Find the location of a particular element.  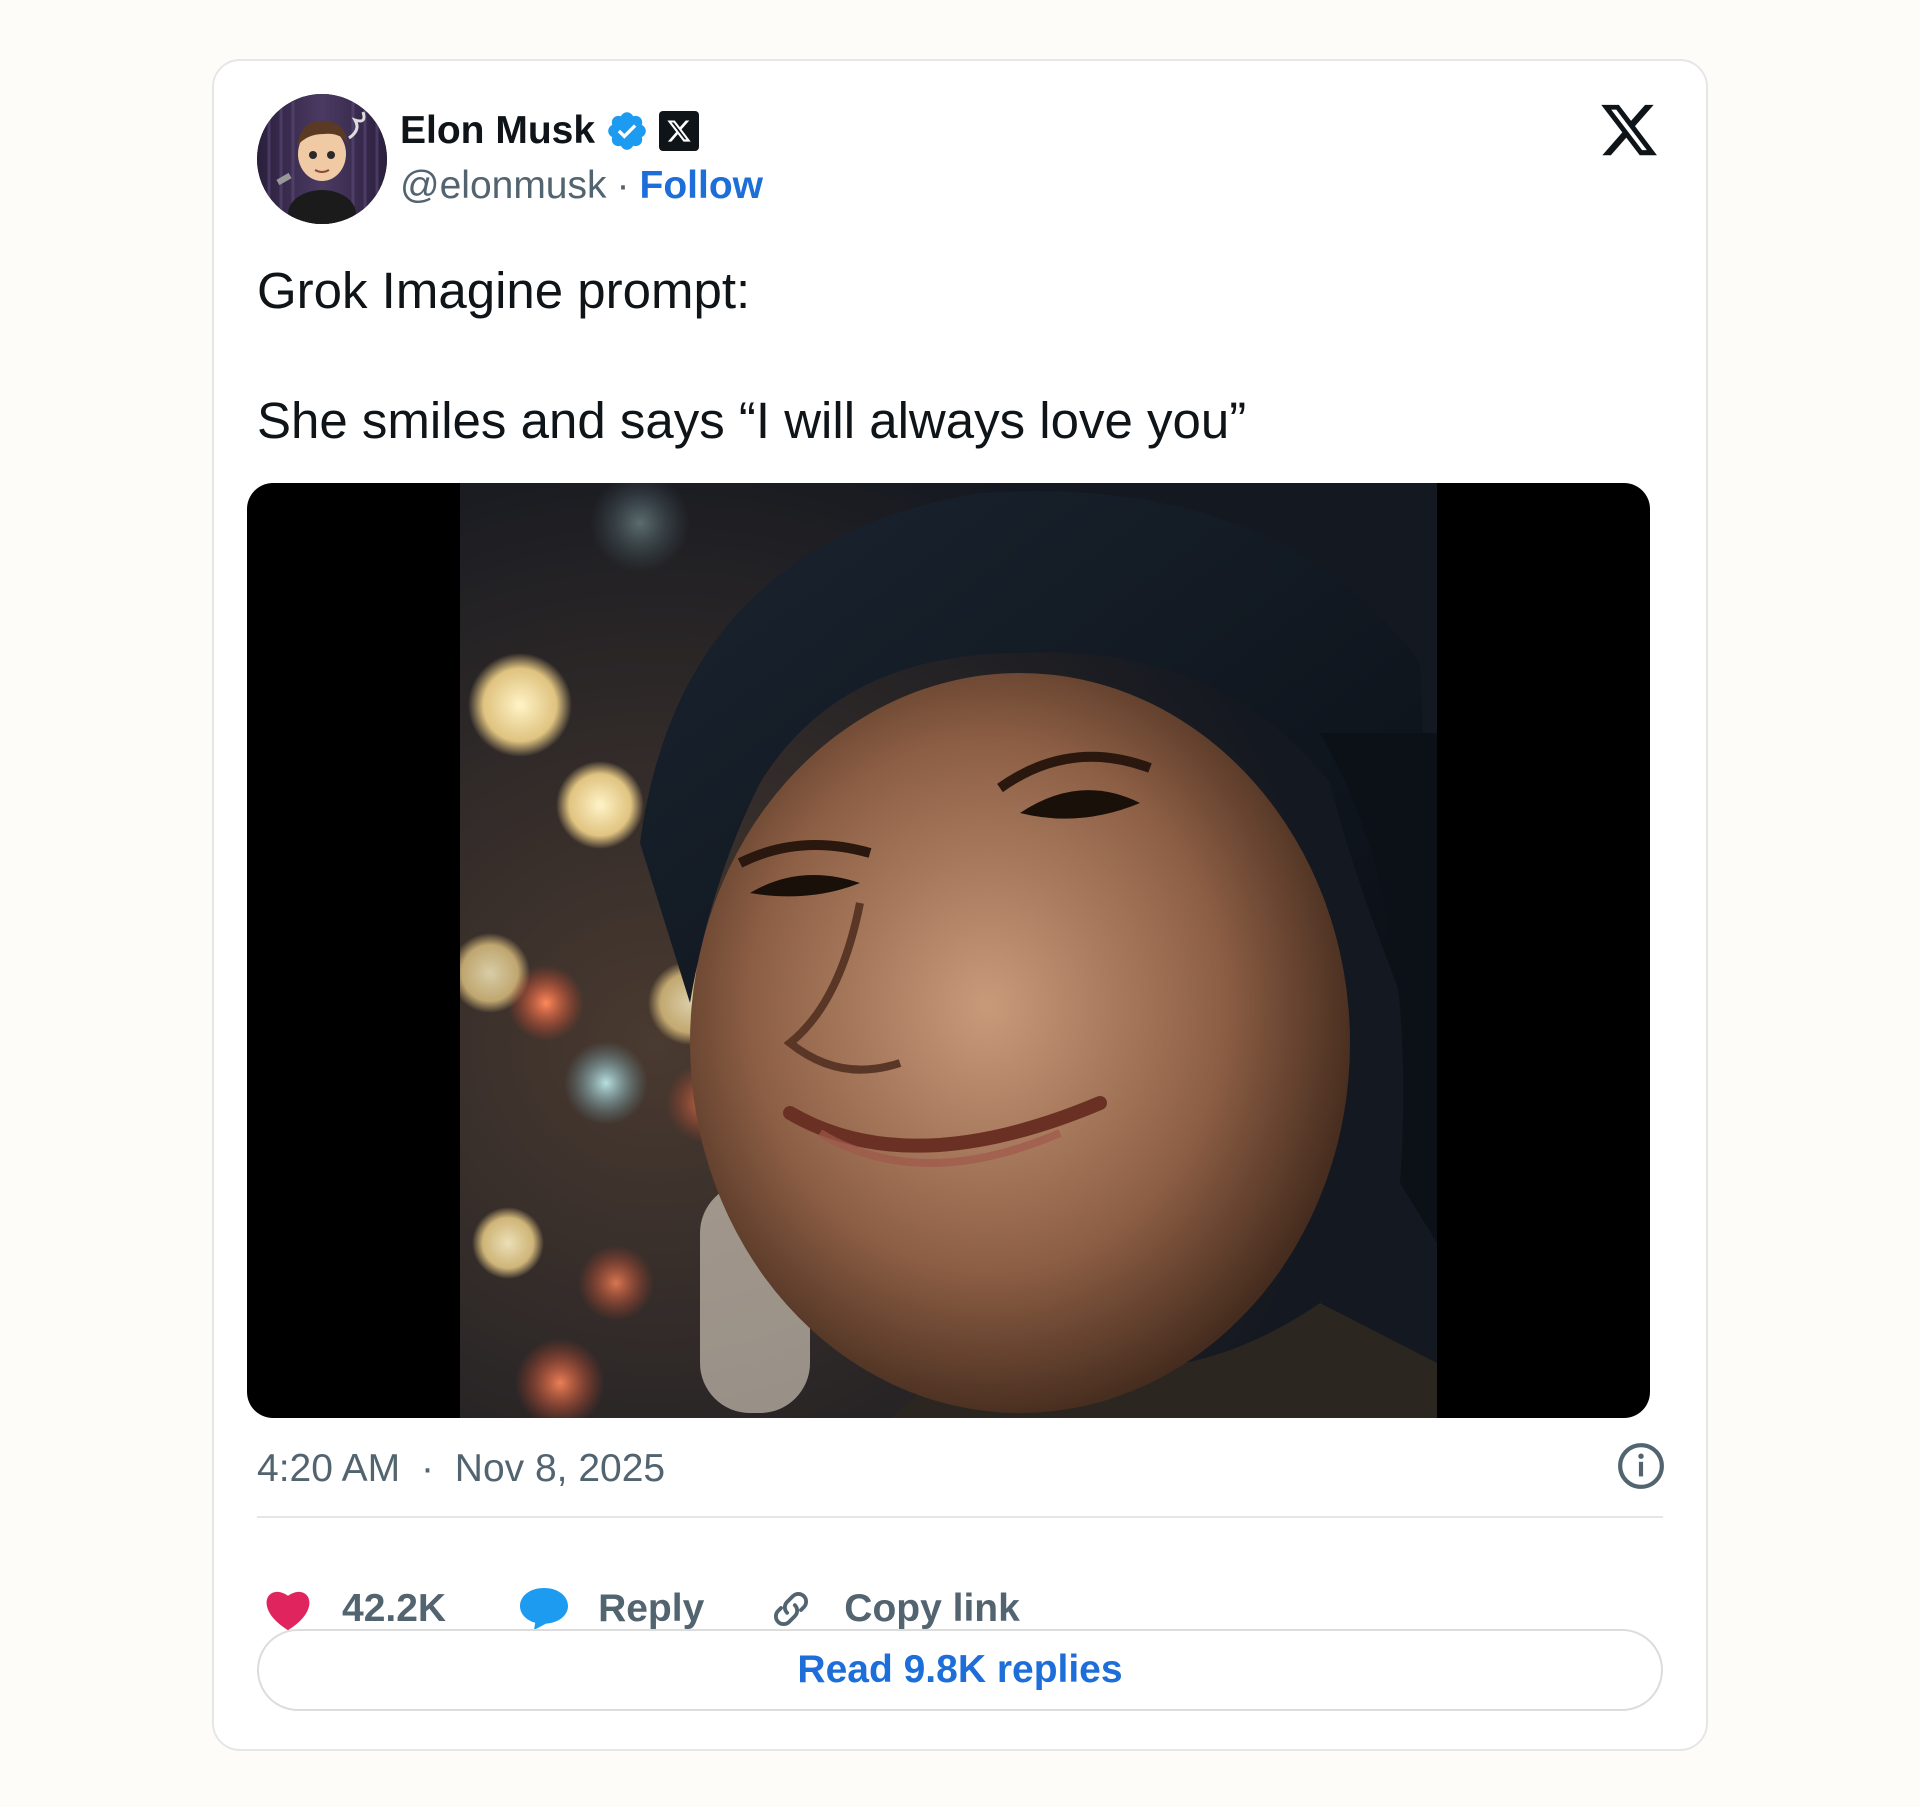

divider is located at coordinates (960, 1517).